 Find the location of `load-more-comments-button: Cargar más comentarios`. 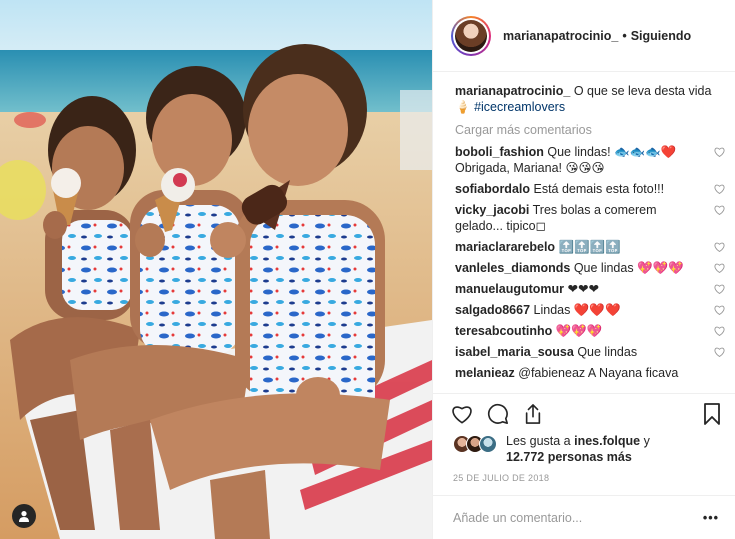

load-more-comments-button: Cargar más comentarios is located at coordinates (586, 130).